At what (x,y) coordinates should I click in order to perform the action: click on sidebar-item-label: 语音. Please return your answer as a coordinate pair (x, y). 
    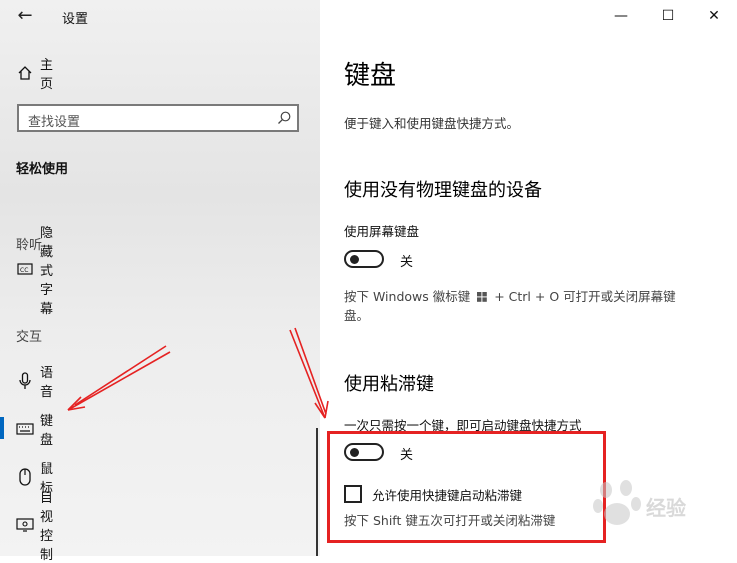
    Looking at the image, I should click on (47, 383).